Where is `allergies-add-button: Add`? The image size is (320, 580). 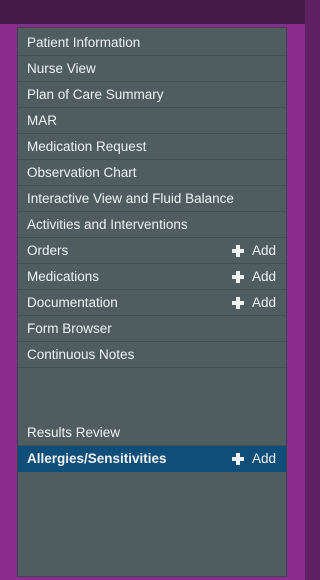 allergies-add-button: Add is located at coordinates (253, 459).